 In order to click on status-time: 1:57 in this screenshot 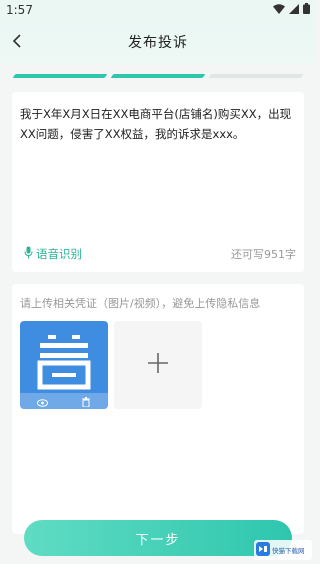, I will do `click(19, 10)`.